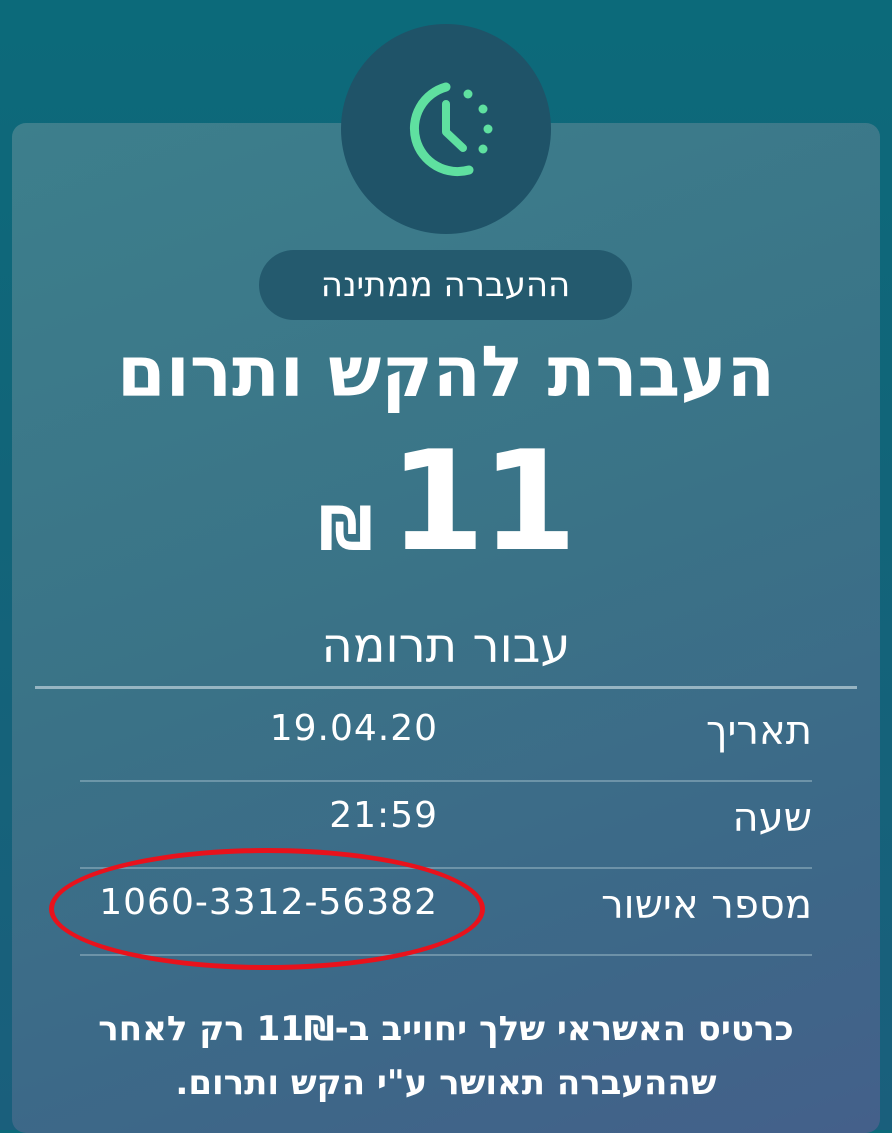  I want to click on clock-pending-icon, so click(451, 129).